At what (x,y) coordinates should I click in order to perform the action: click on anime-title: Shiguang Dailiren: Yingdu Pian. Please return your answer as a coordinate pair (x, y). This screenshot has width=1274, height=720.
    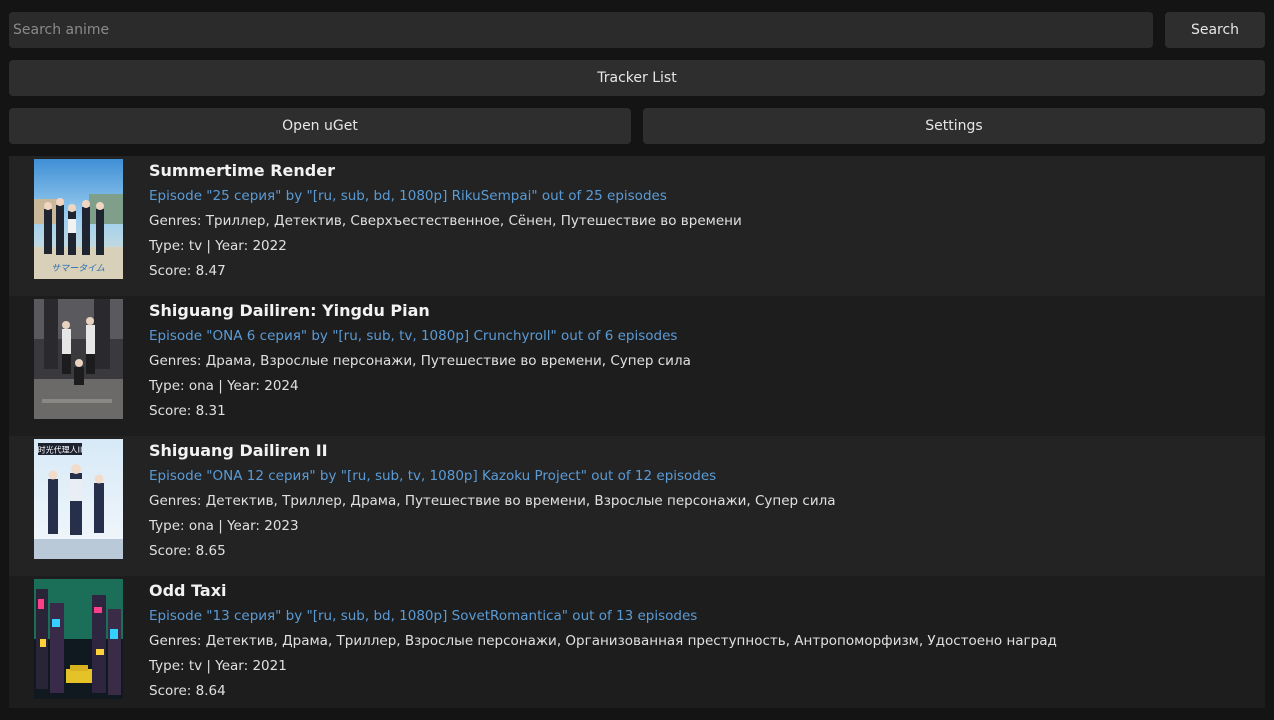
    Looking at the image, I should click on (289, 310).